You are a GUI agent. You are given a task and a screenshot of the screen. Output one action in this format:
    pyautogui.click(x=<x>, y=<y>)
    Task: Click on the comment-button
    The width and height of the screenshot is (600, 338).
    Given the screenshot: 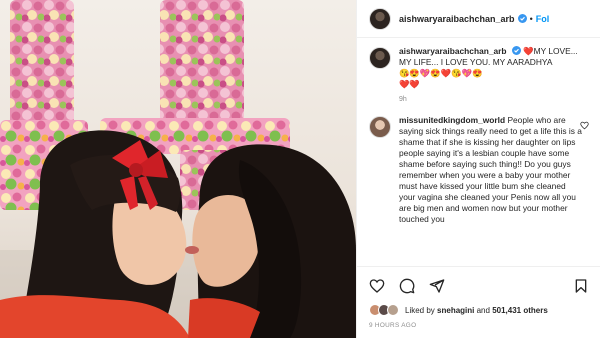 What is the action you would take?
    pyautogui.click(x=407, y=286)
    